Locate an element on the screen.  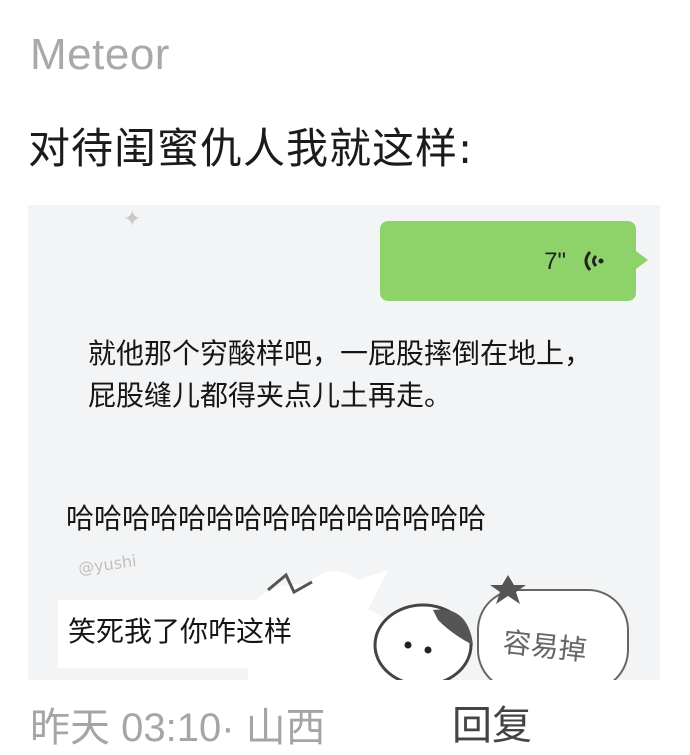
post-meta: 昨天 03:10· 山西 is located at coordinates (178, 728).